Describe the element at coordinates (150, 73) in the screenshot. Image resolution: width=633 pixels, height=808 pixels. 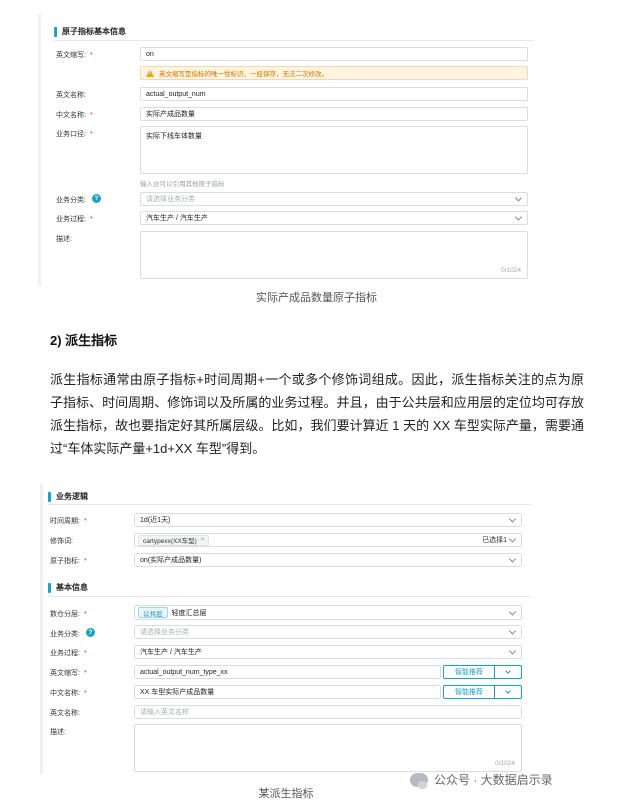
I see `warning-icon` at that location.